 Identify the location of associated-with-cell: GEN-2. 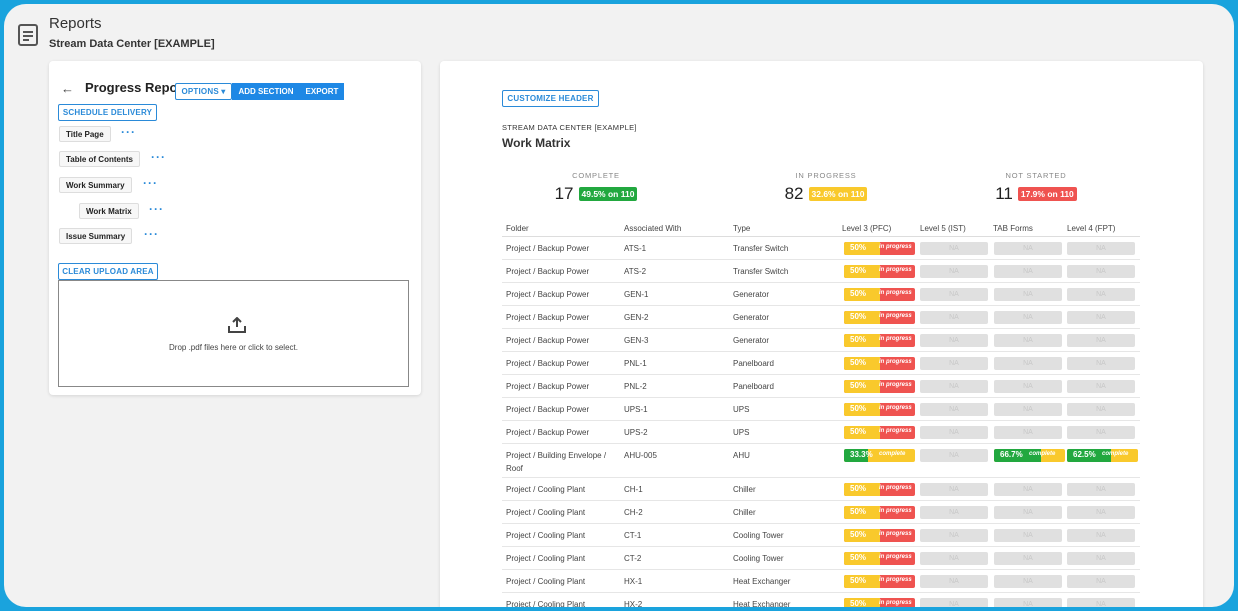
(636, 317).